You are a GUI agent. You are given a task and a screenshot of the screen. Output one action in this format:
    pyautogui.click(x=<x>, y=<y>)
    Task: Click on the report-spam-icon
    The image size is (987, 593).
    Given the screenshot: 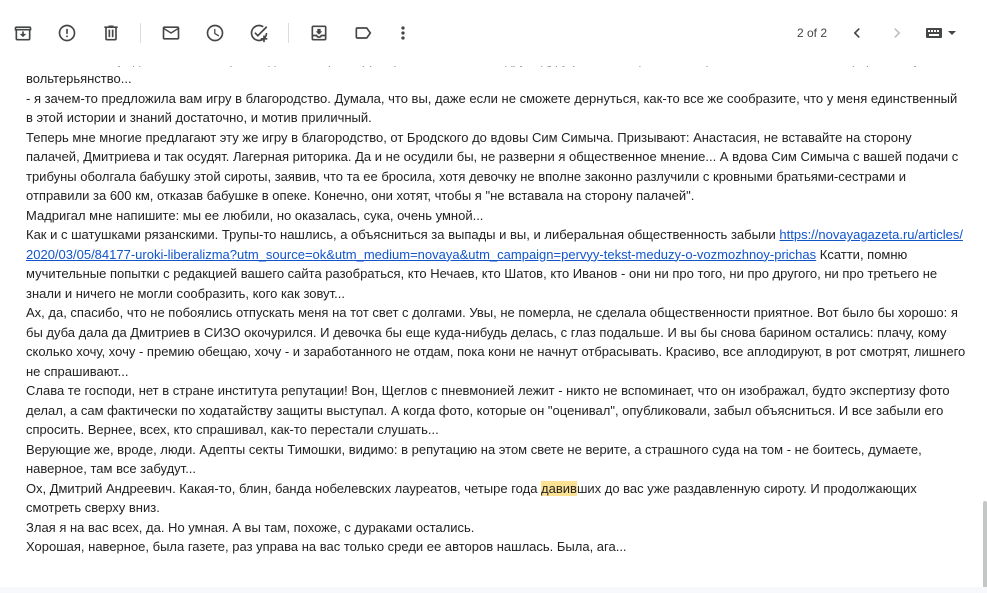 What is the action you would take?
    pyautogui.click(x=67, y=33)
    